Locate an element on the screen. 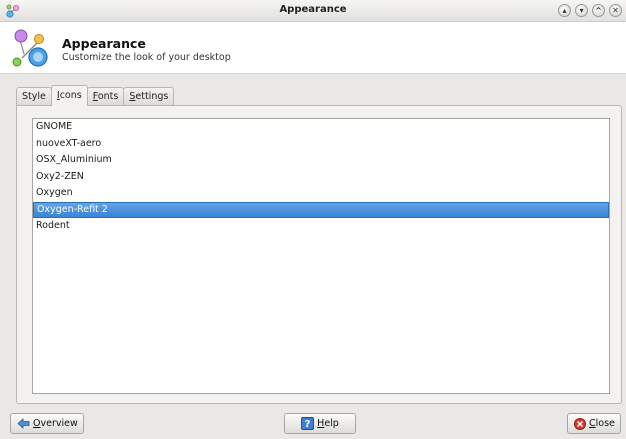 The width and height of the screenshot is (626, 439). tab-settings-label: ettings is located at coordinates (152, 96).